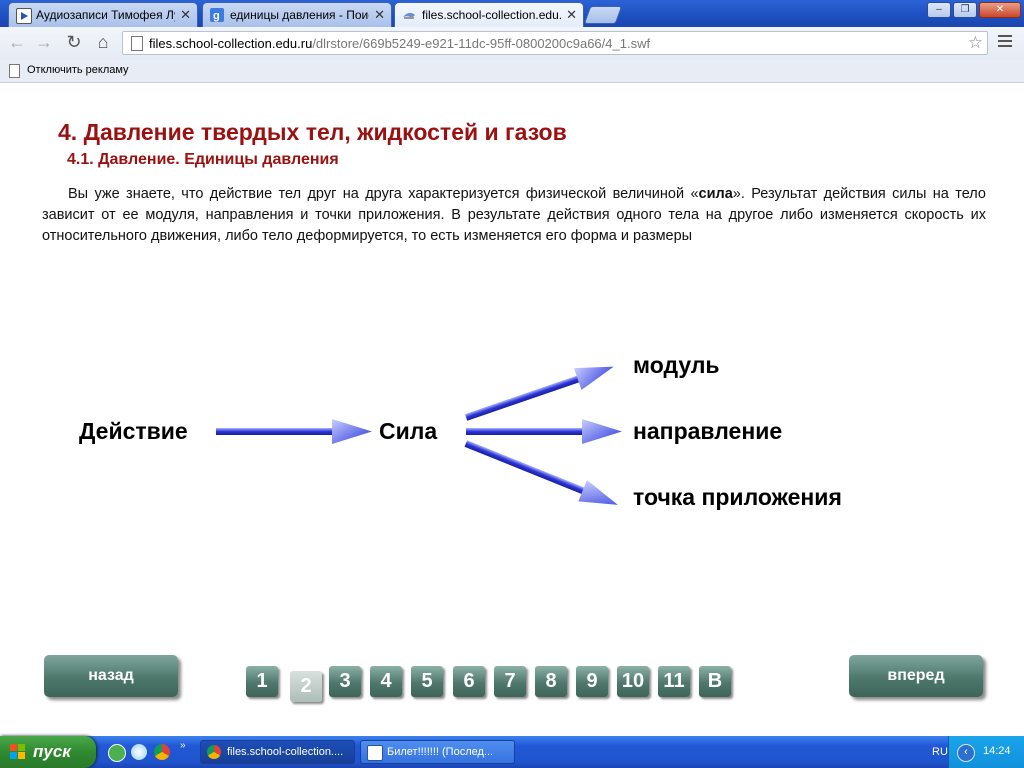 This screenshot has height=768, width=1024. Describe the element at coordinates (386, 681) in the screenshot. I see `page-button-4: 4` at that location.